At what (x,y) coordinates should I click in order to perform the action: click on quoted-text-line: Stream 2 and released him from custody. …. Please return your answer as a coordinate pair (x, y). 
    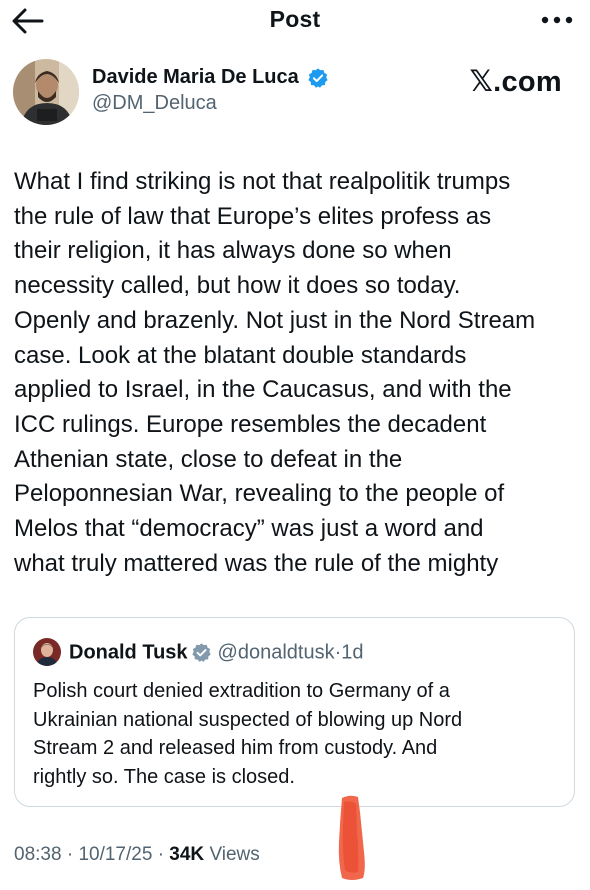
    Looking at the image, I should click on (235, 748).